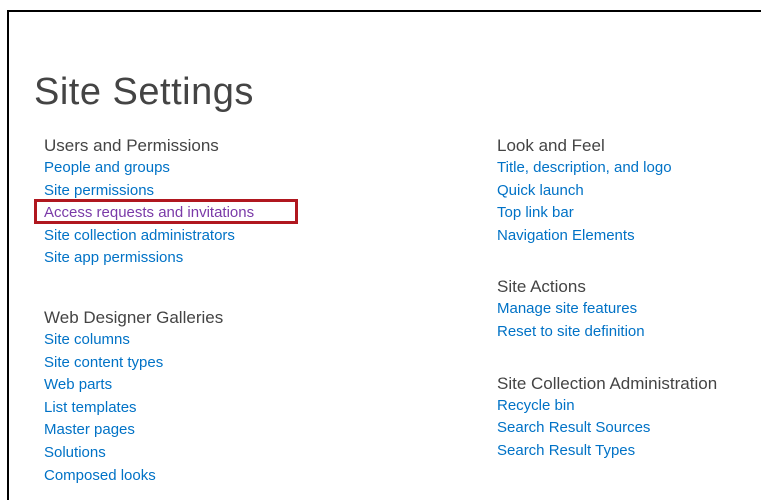 The height and width of the screenshot is (500, 761). Describe the element at coordinates (149, 476) in the screenshot. I see `link-composed-looks: Composed looks` at that location.